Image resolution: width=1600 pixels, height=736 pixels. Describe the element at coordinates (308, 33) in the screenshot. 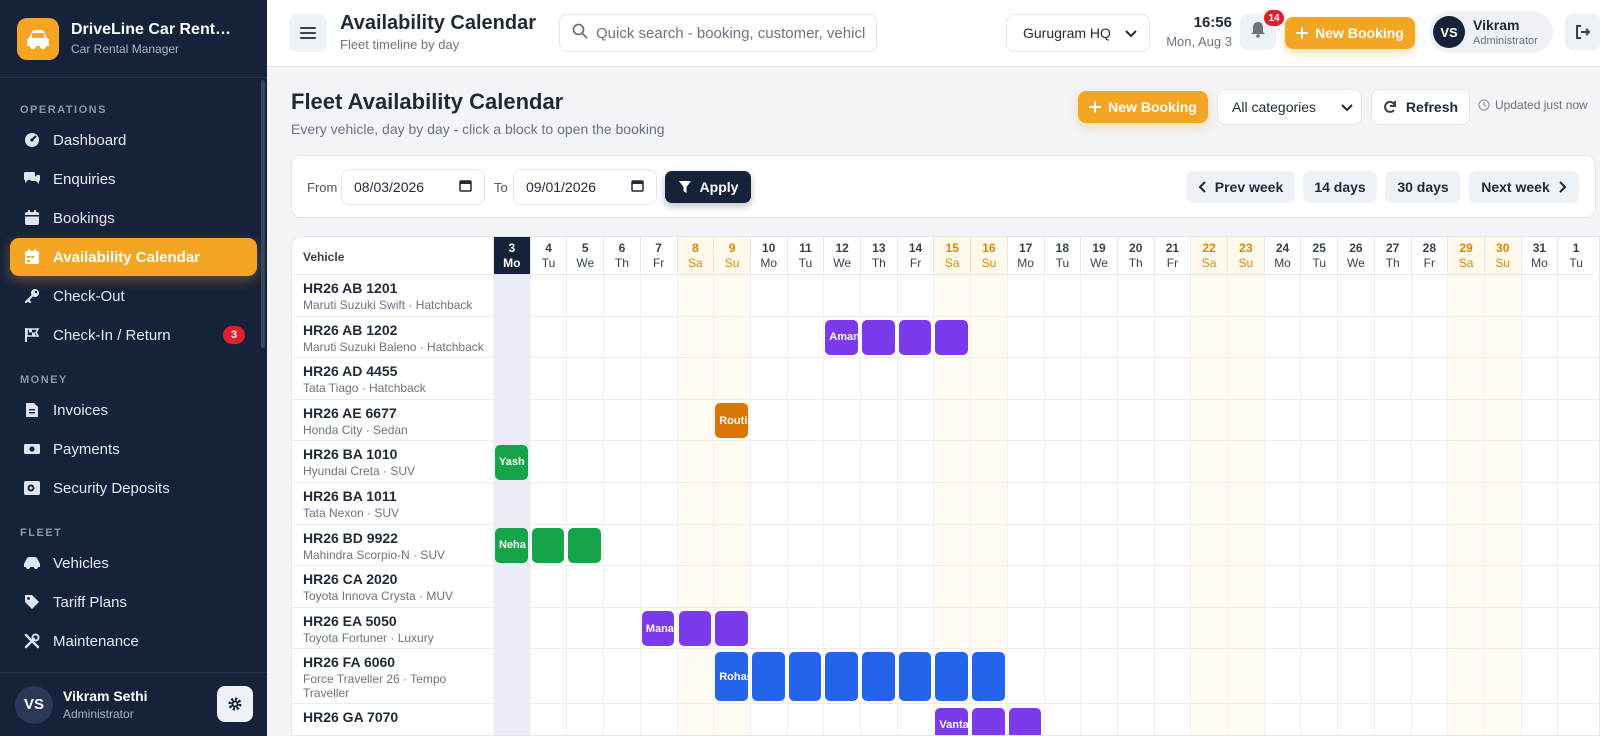

I see `menu-icon` at that location.